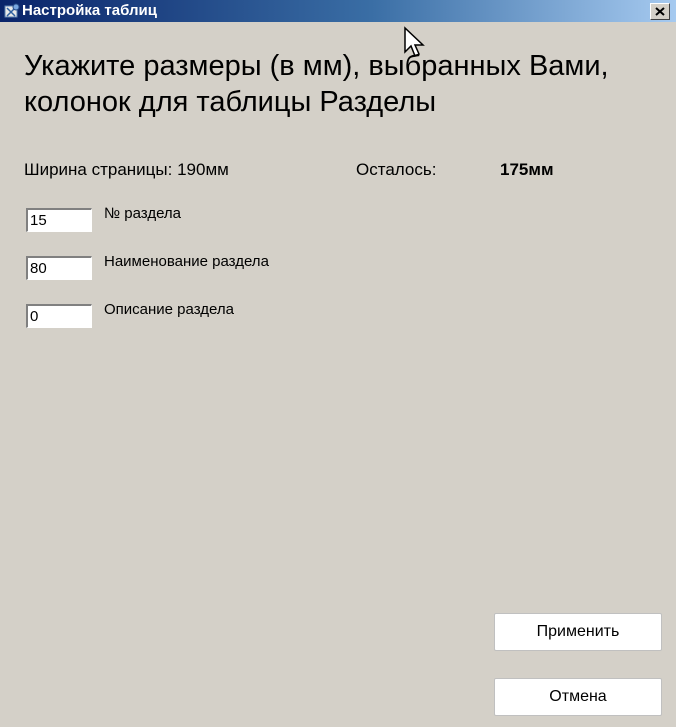 The image size is (676, 727). I want to click on section-name-label: Наименование раздела, so click(186, 261).